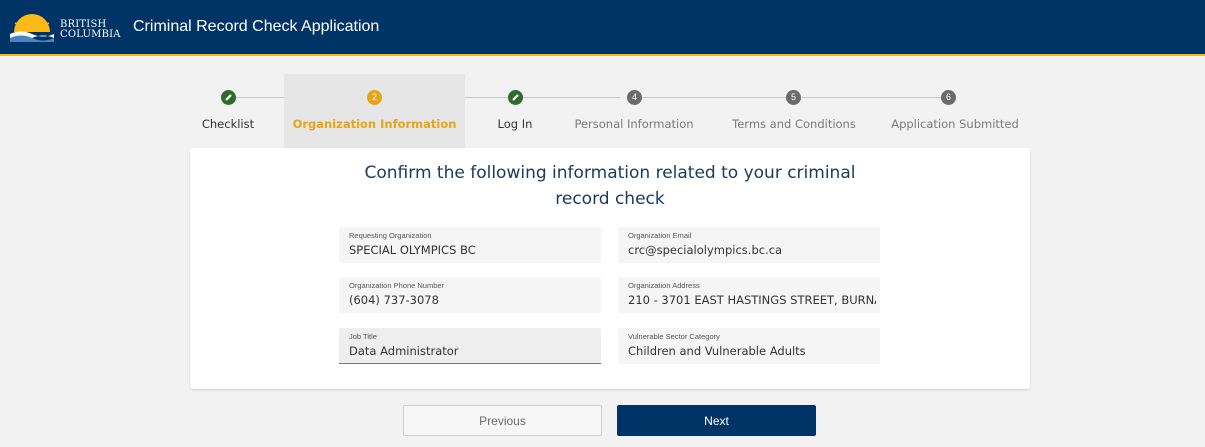 The height and width of the screenshot is (447, 1205). Describe the element at coordinates (515, 111) in the screenshot. I see `step-log-in: Log In` at that location.